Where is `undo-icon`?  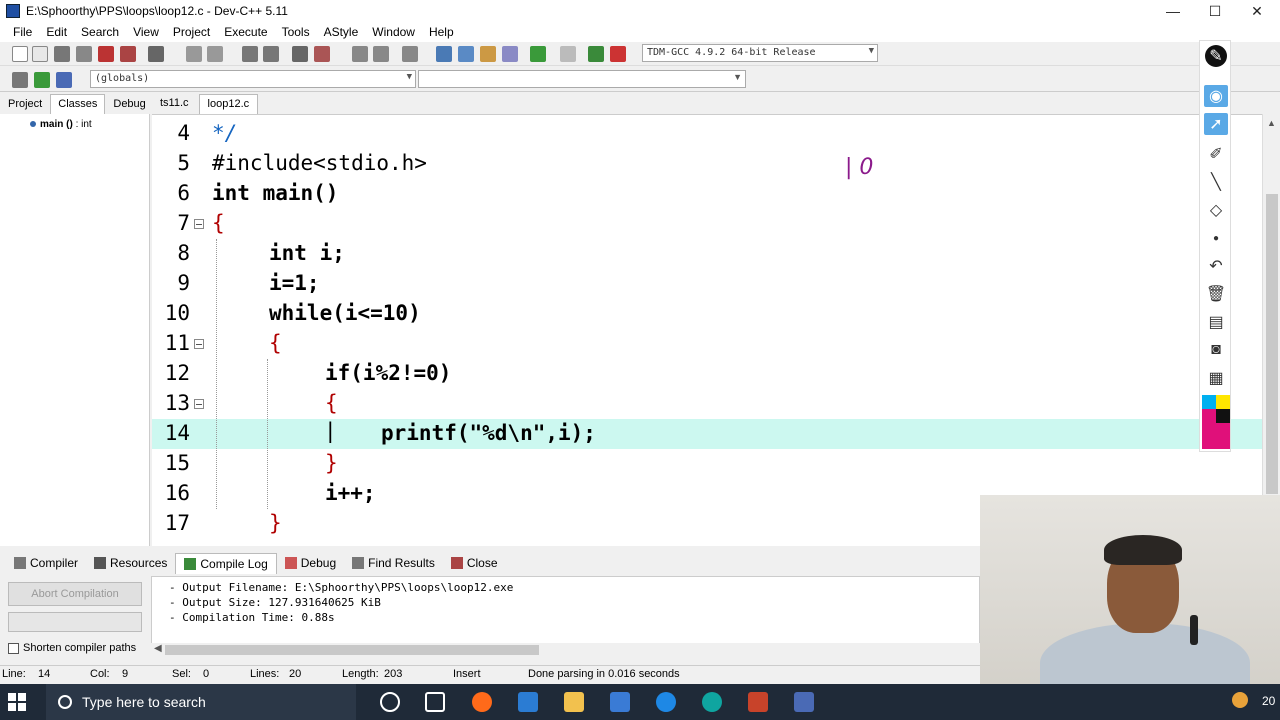
undo-icon is located at coordinates (194, 54).